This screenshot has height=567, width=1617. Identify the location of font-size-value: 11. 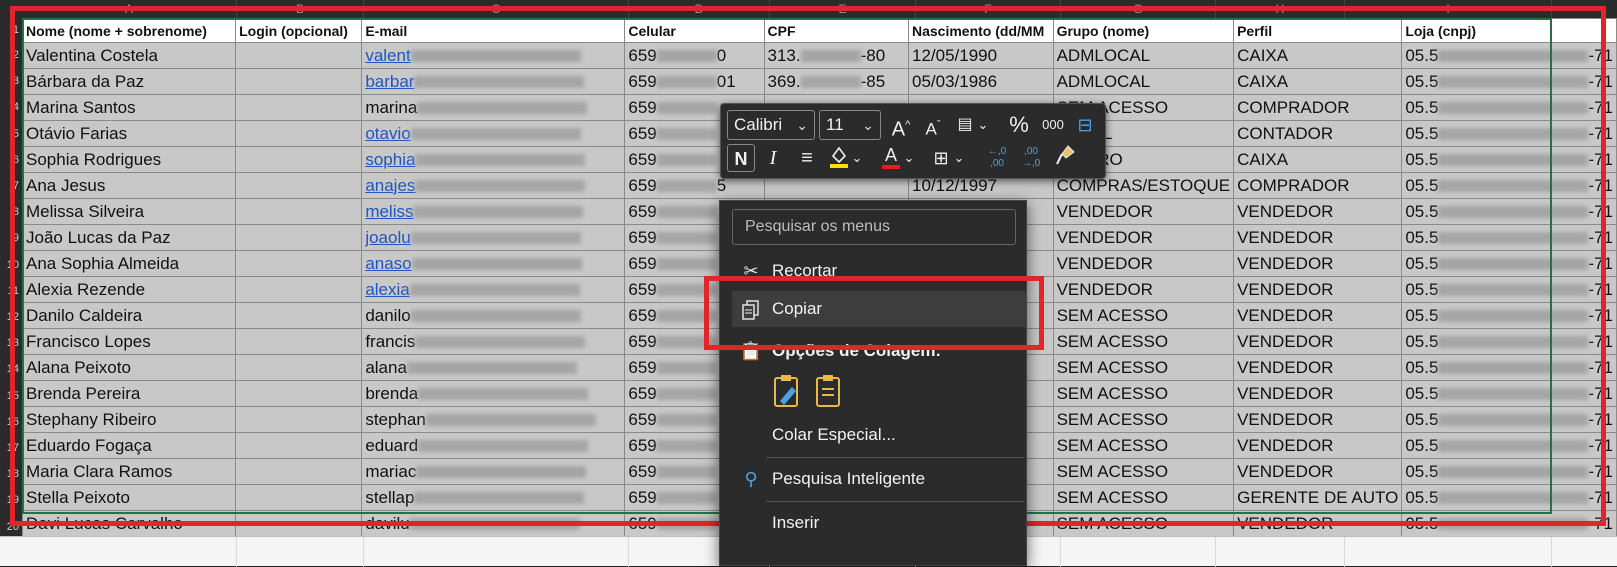
(835, 124).